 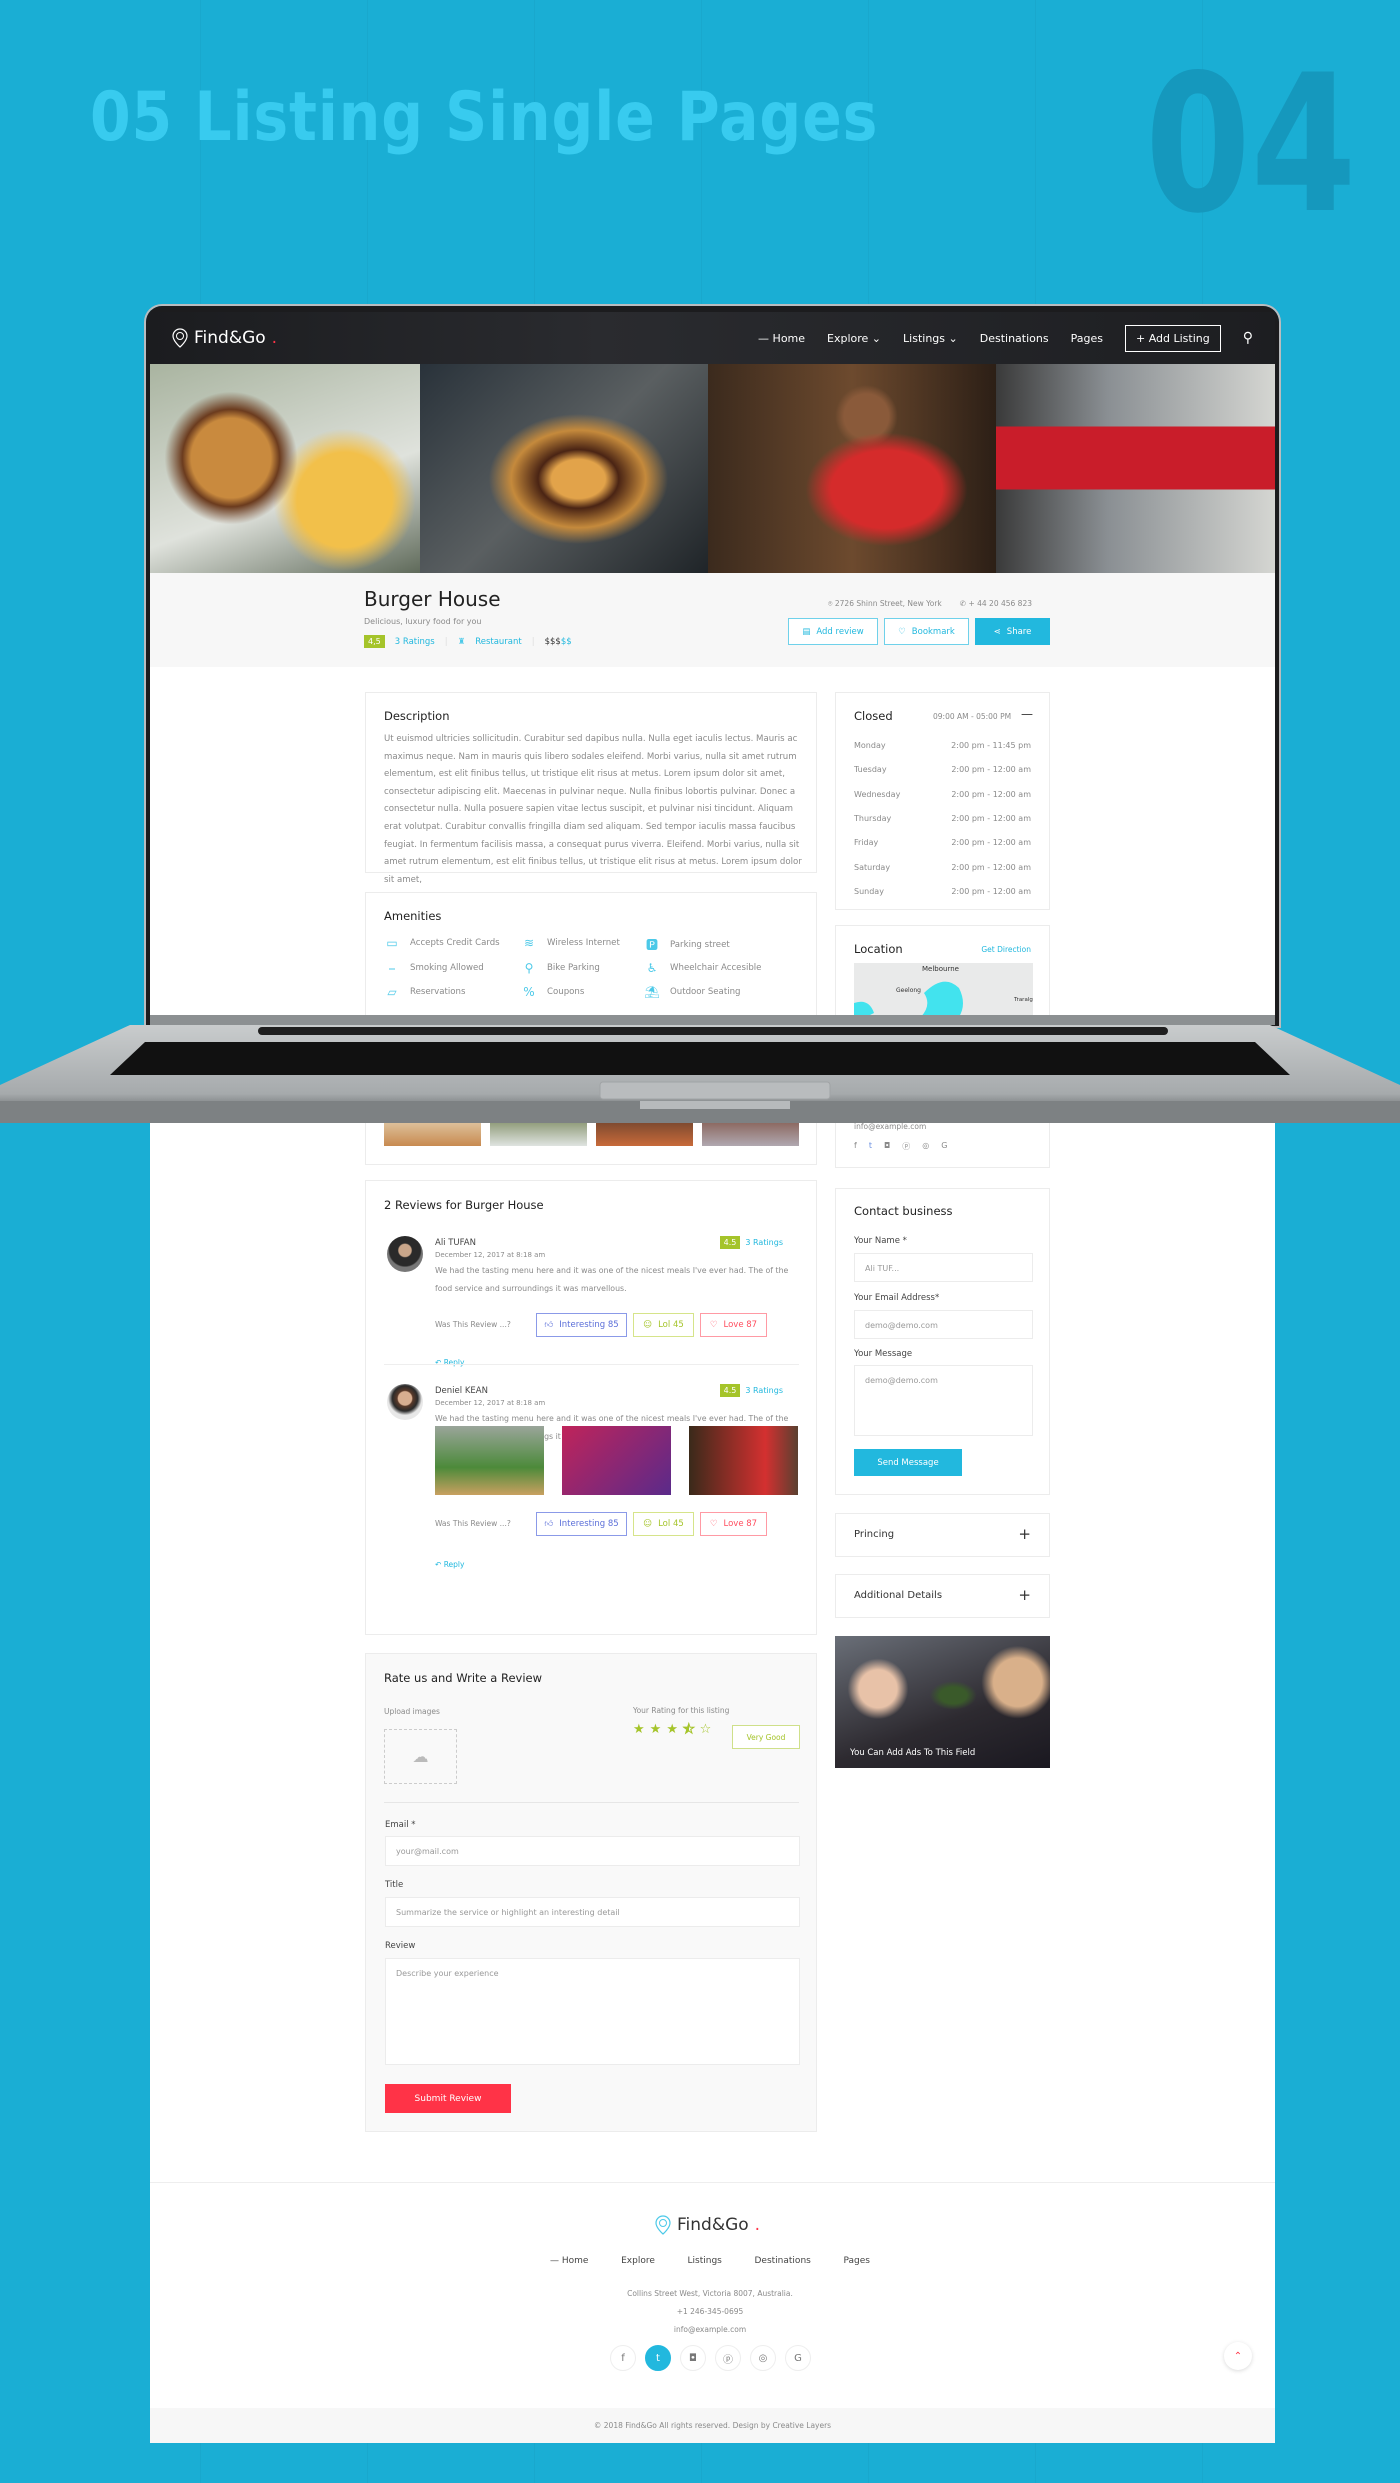 What do you see at coordinates (706, 1729) in the screenshot?
I see `star-empty-icon: ☆` at bounding box center [706, 1729].